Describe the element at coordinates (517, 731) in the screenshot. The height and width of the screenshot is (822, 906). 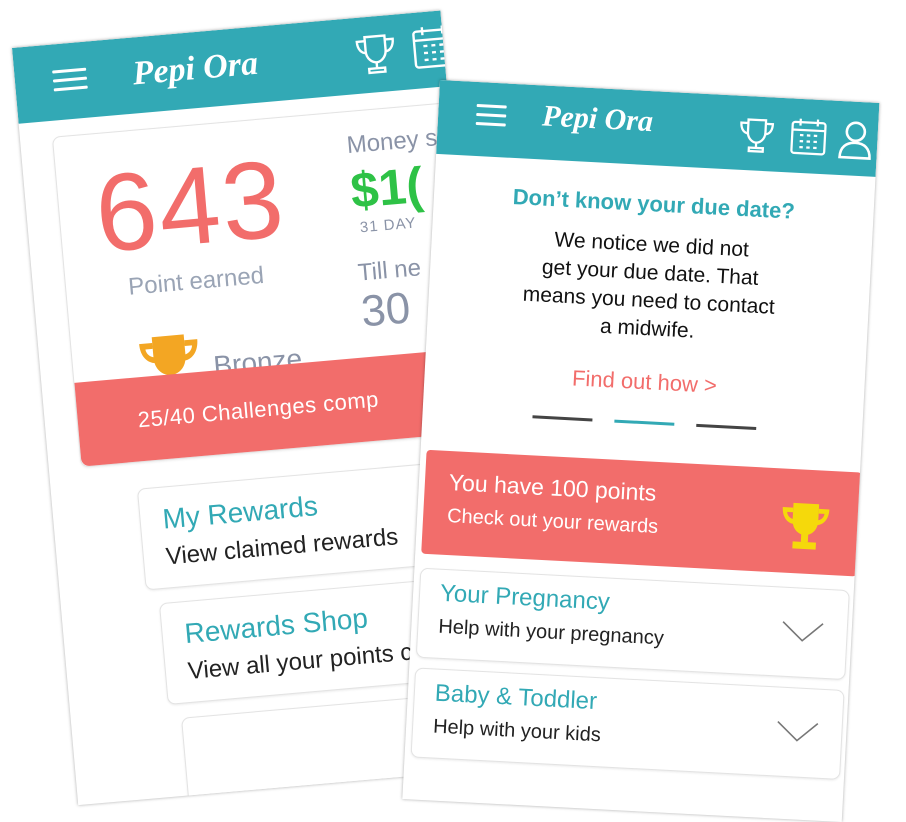
I see `section-subtitle: Help with your kids` at that location.